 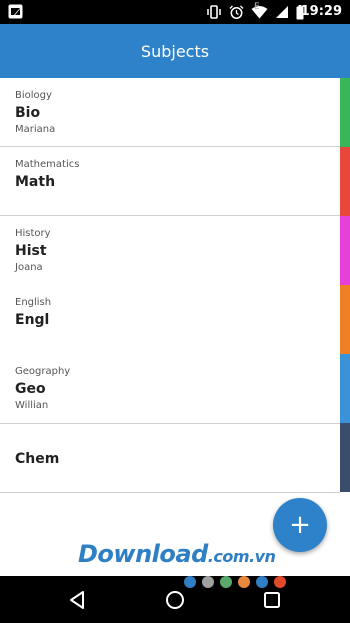 What do you see at coordinates (241, 556) in the screenshot?
I see `watermark-suffix: .com.vn` at bounding box center [241, 556].